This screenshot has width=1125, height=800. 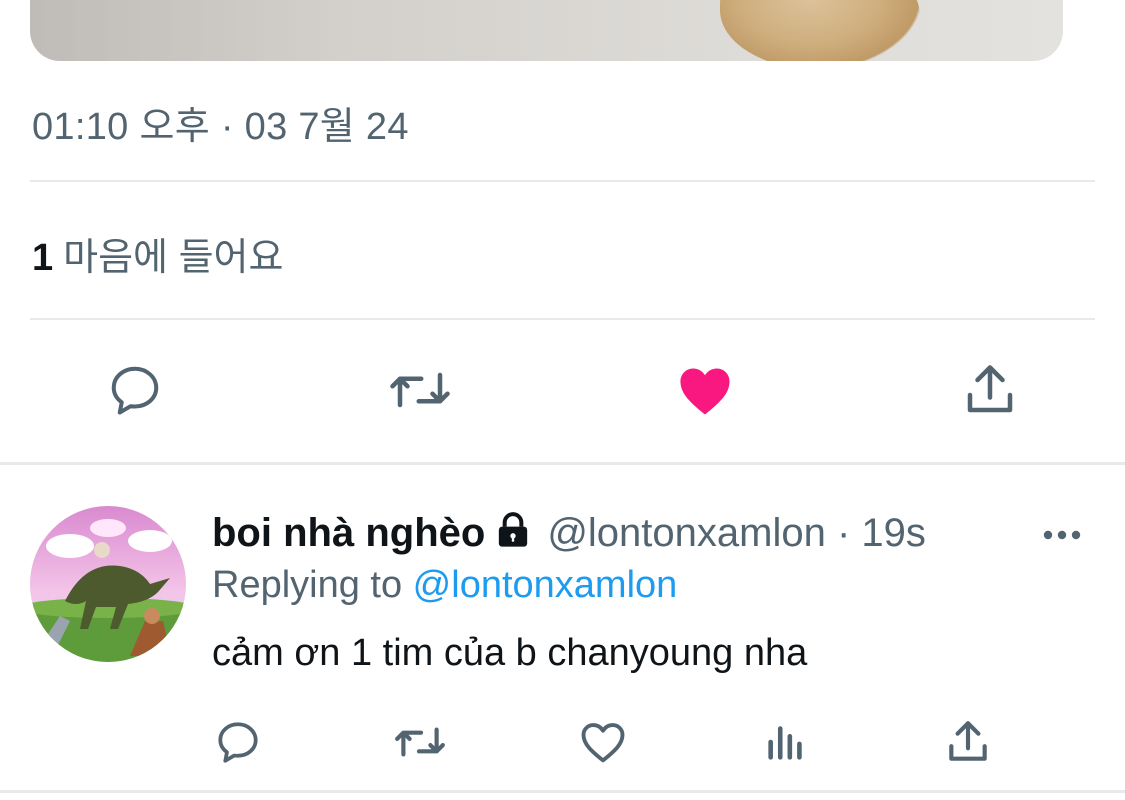 I want to click on bottom-divider, so click(x=562, y=791).